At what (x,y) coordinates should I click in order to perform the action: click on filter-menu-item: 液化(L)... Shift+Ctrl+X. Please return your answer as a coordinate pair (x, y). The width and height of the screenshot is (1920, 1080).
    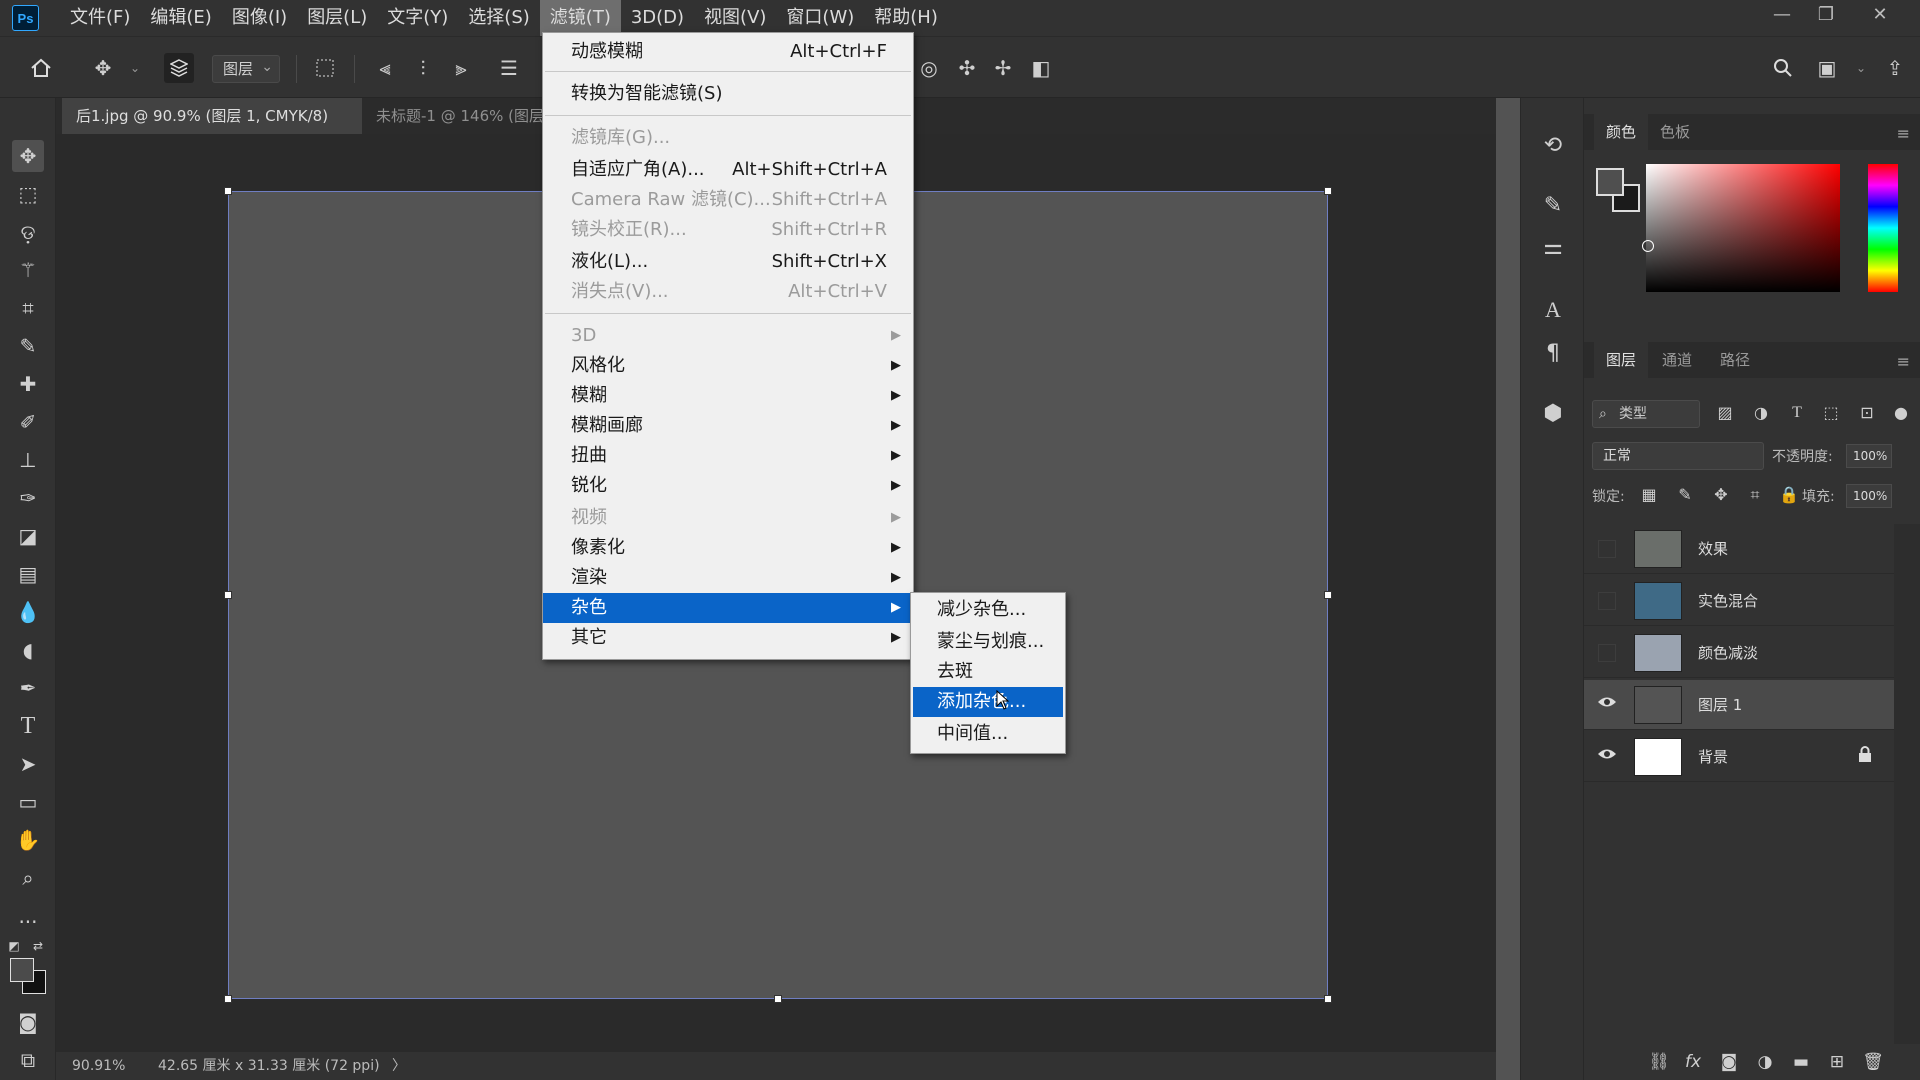
    Looking at the image, I should click on (728, 262).